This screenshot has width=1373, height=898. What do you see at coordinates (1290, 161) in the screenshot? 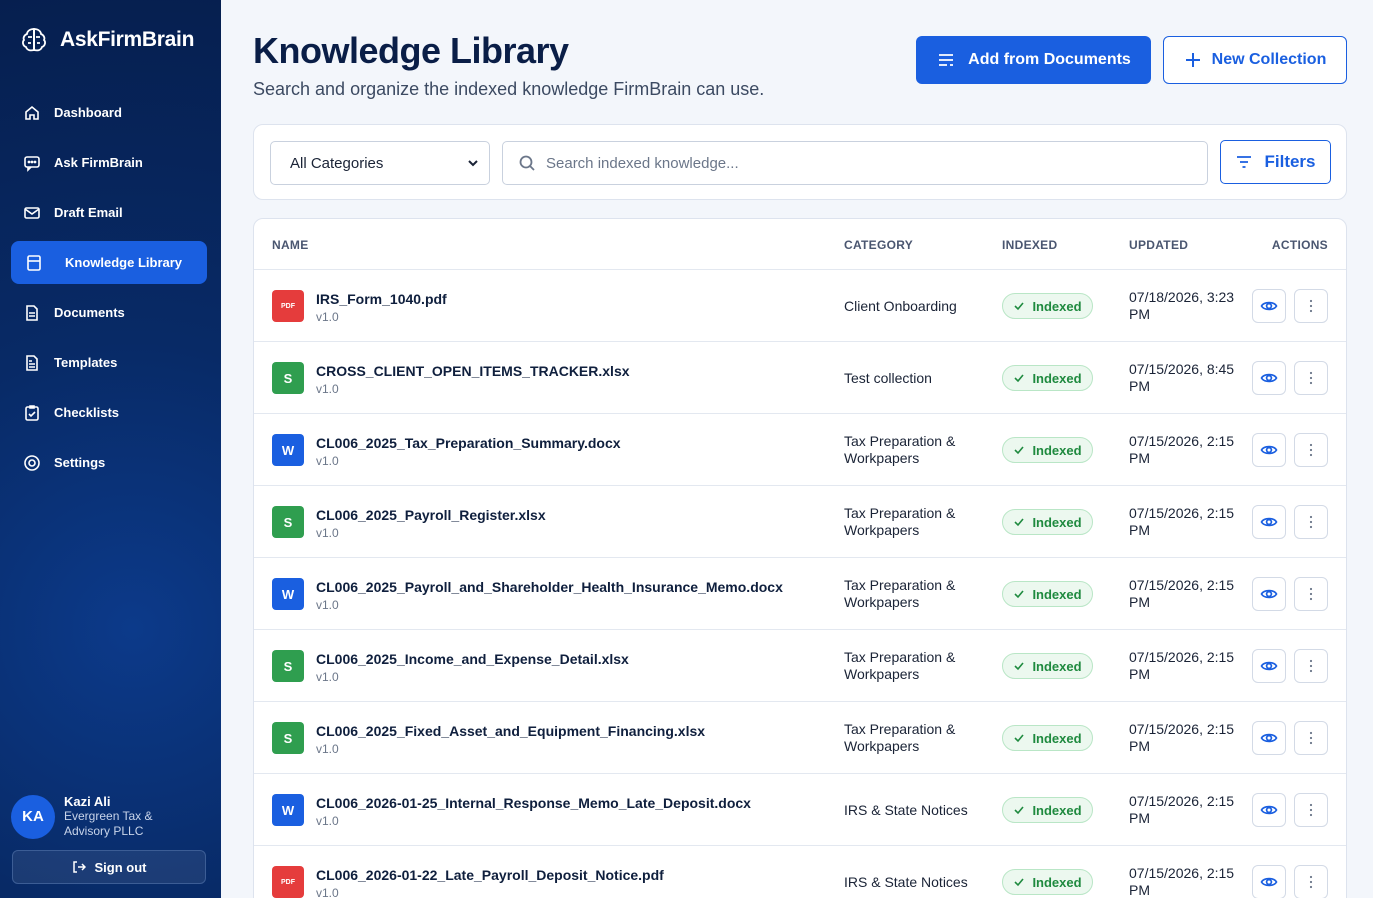
I see `filters-label: Filters` at bounding box center [1290, 161].